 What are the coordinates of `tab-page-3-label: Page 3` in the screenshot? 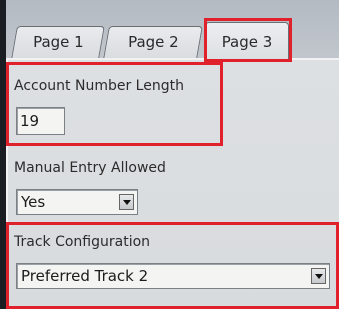 It's located at (247, 42).